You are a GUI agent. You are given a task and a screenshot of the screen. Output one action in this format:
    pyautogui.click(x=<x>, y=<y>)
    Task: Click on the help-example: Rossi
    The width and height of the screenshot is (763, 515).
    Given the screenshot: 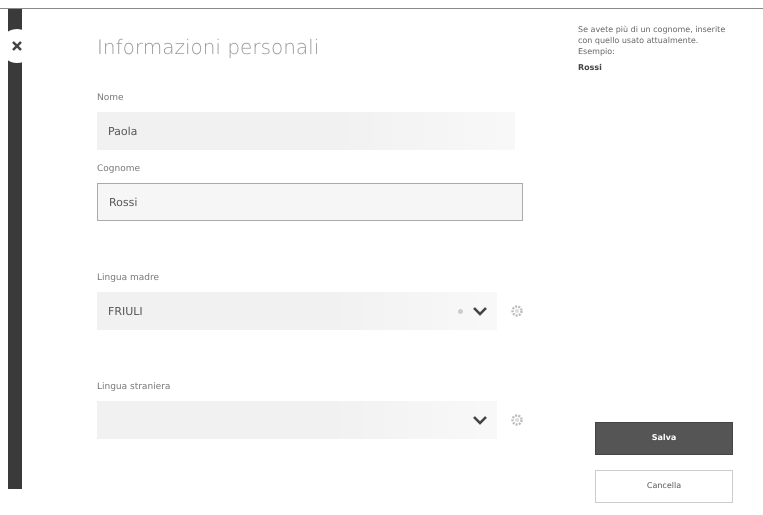 What is the action you would take?
    pyautogui.click(x=590, y=68)
    